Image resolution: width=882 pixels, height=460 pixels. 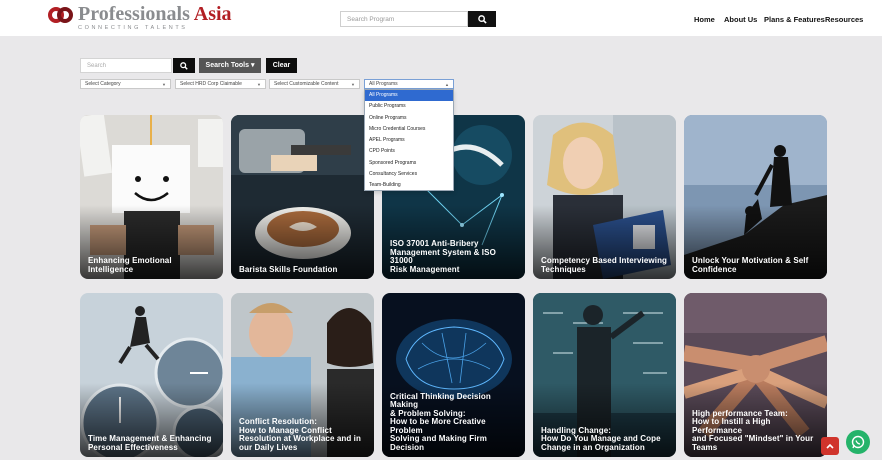 I want to click on program-card: Enhancing Emotional Intelligence, so click(x=151, y=197).